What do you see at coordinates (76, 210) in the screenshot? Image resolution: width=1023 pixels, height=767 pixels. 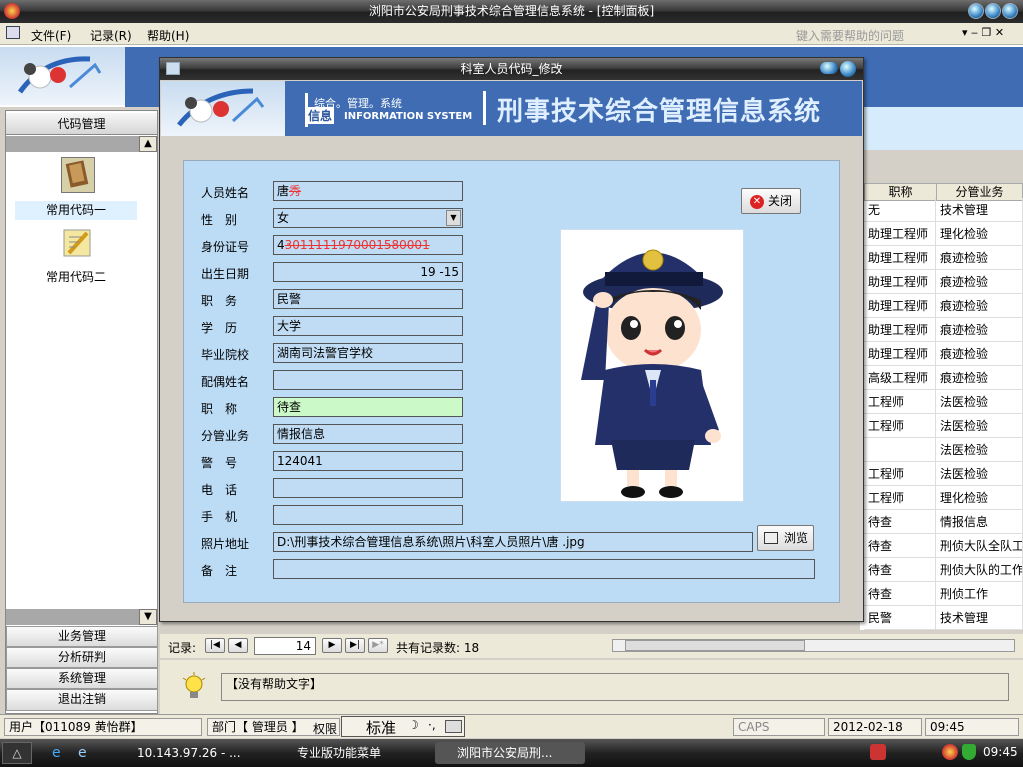 I see `sidebar-item-common-code-1: 常用代码一` at bounding box center [76, 210].